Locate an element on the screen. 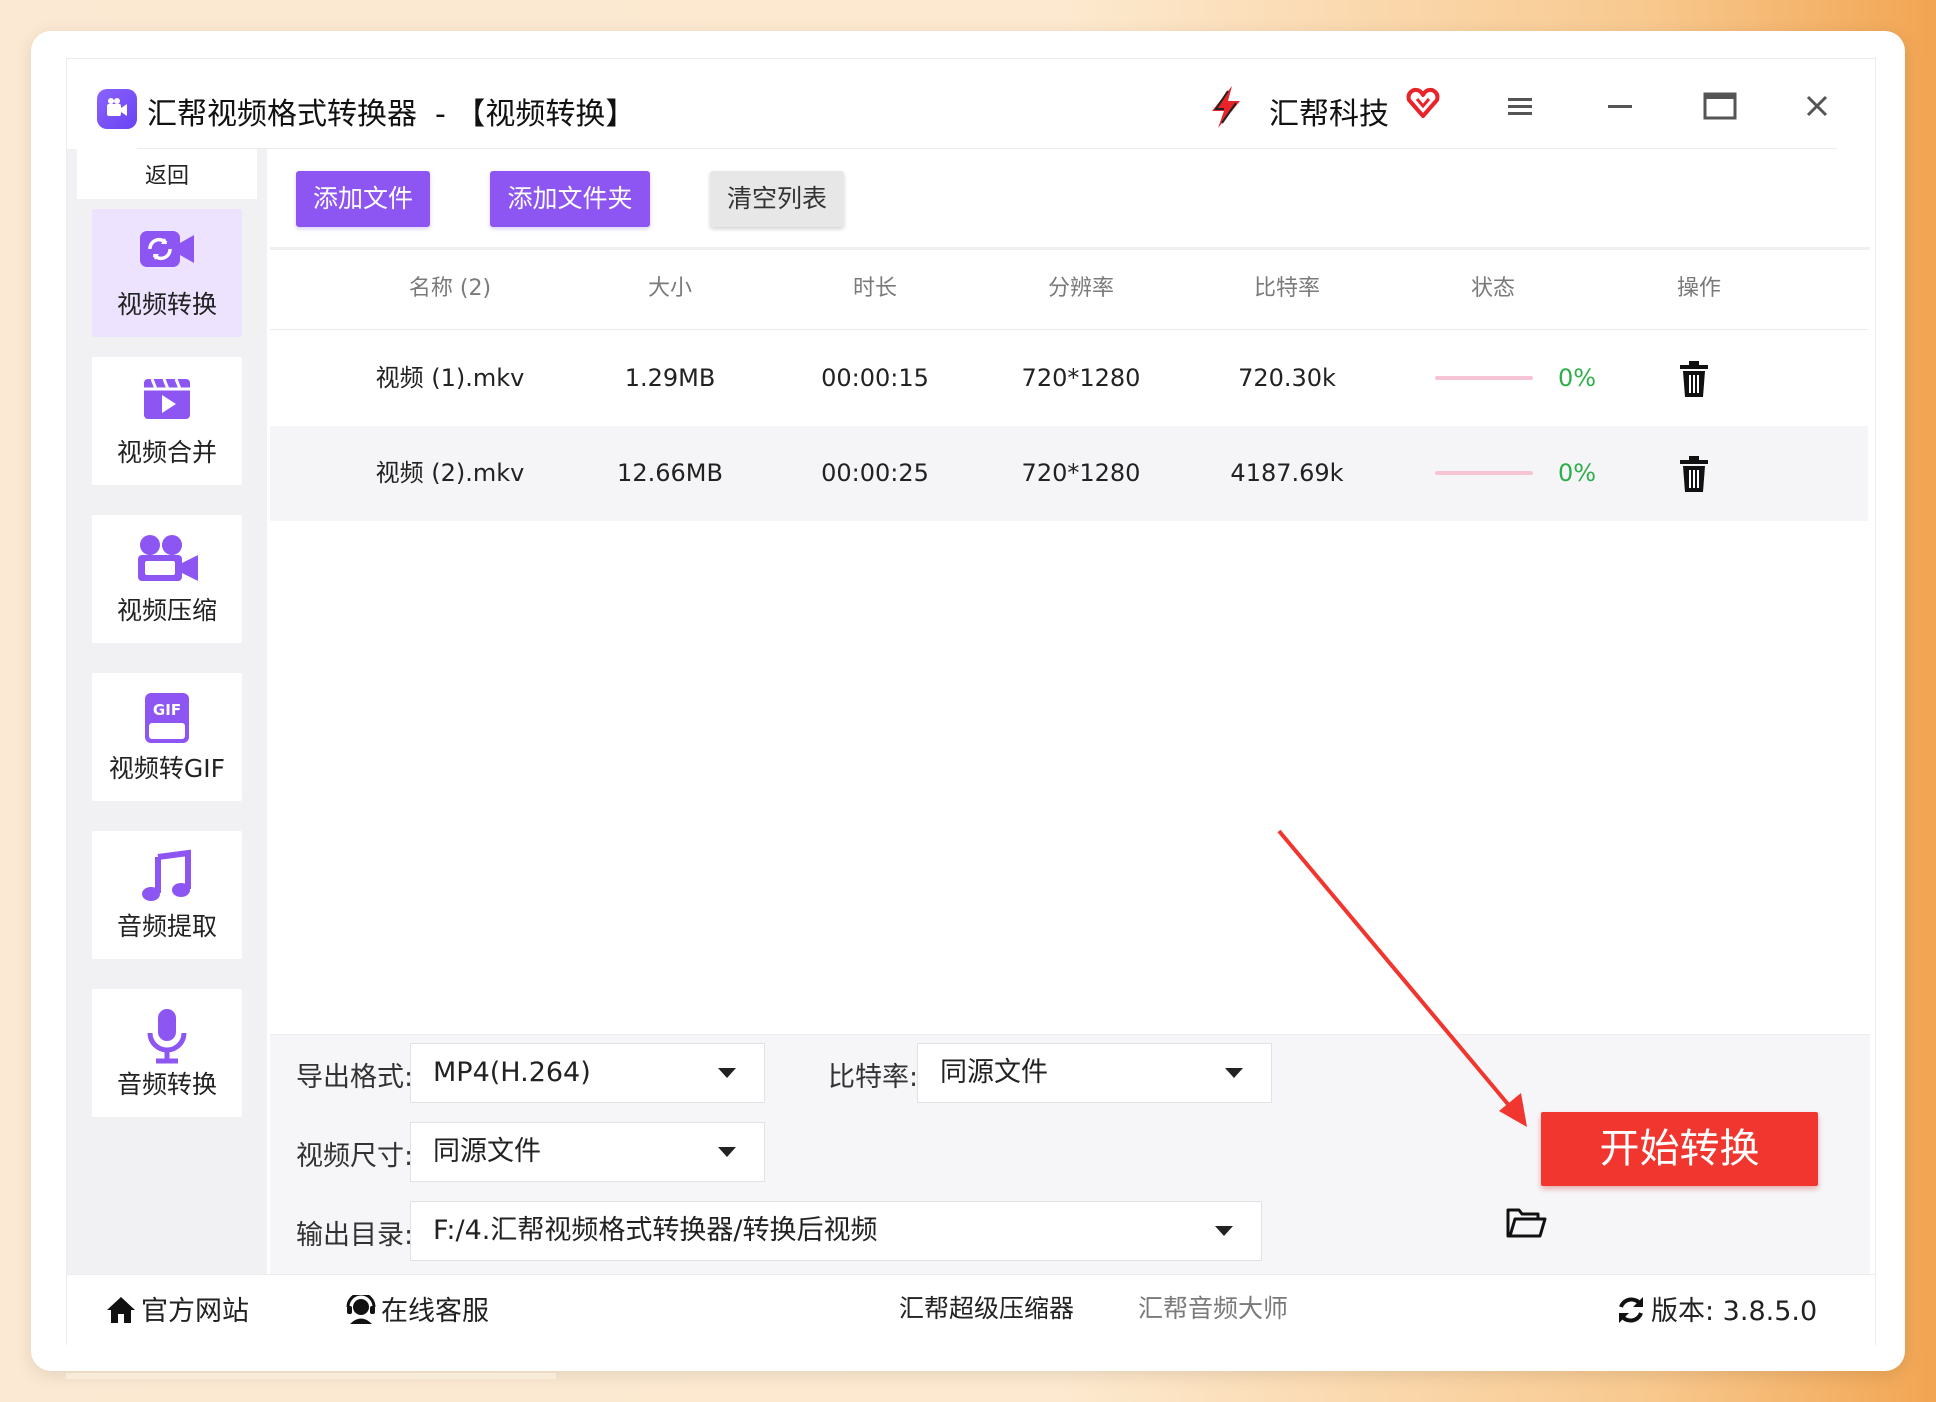 Image resolution: width=1936 pixels, height=1402 pixels. title-bar: 汇帮视频格式转换器 - 【视频转换】 汇帮科技 is located at coordinates (971, 104).